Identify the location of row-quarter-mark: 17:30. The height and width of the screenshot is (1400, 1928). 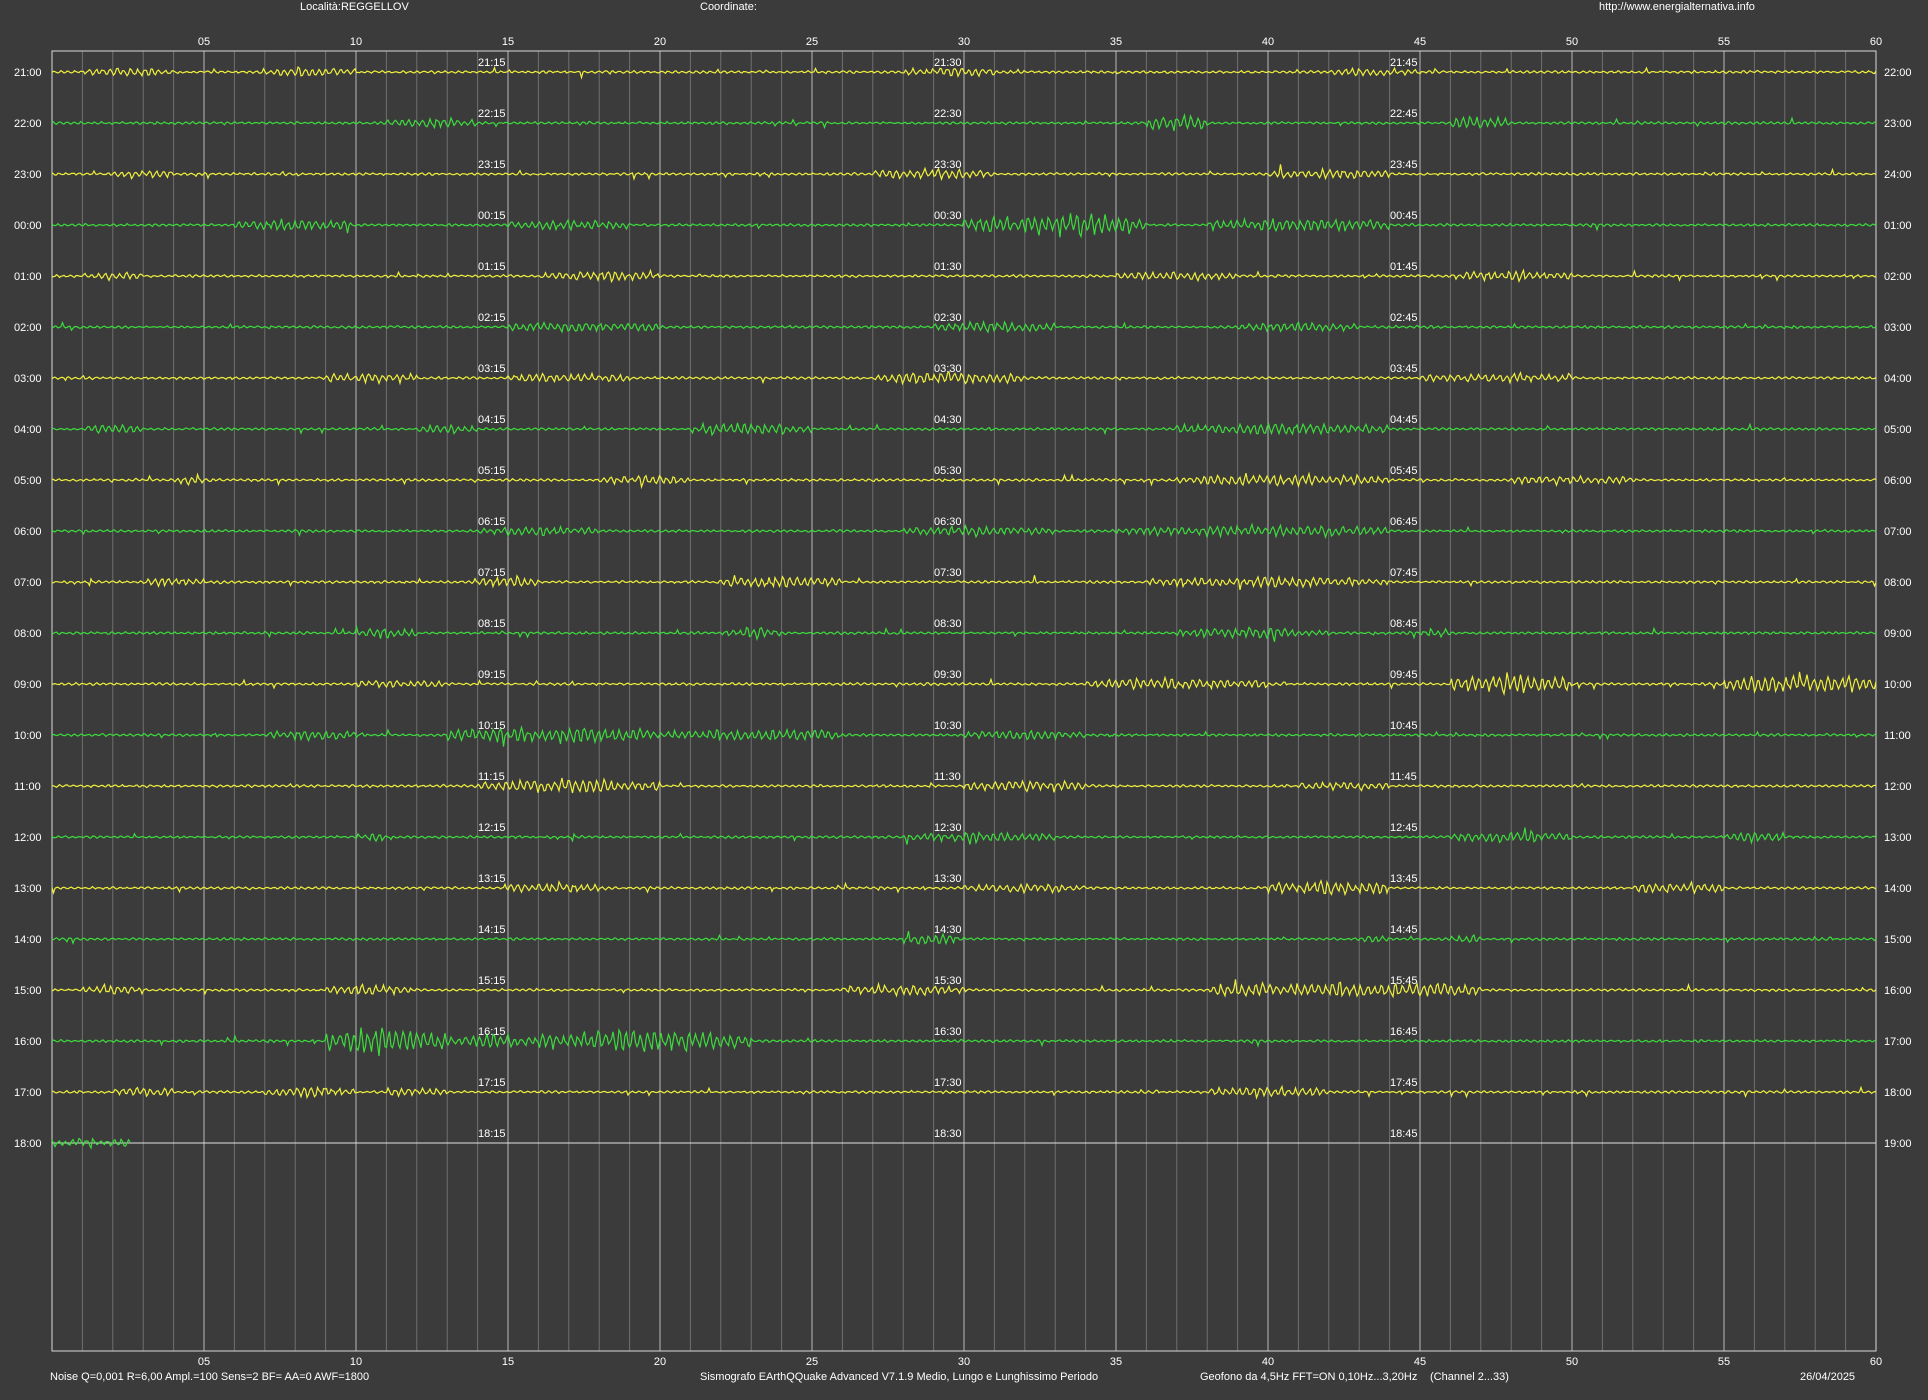
(948, 1083).